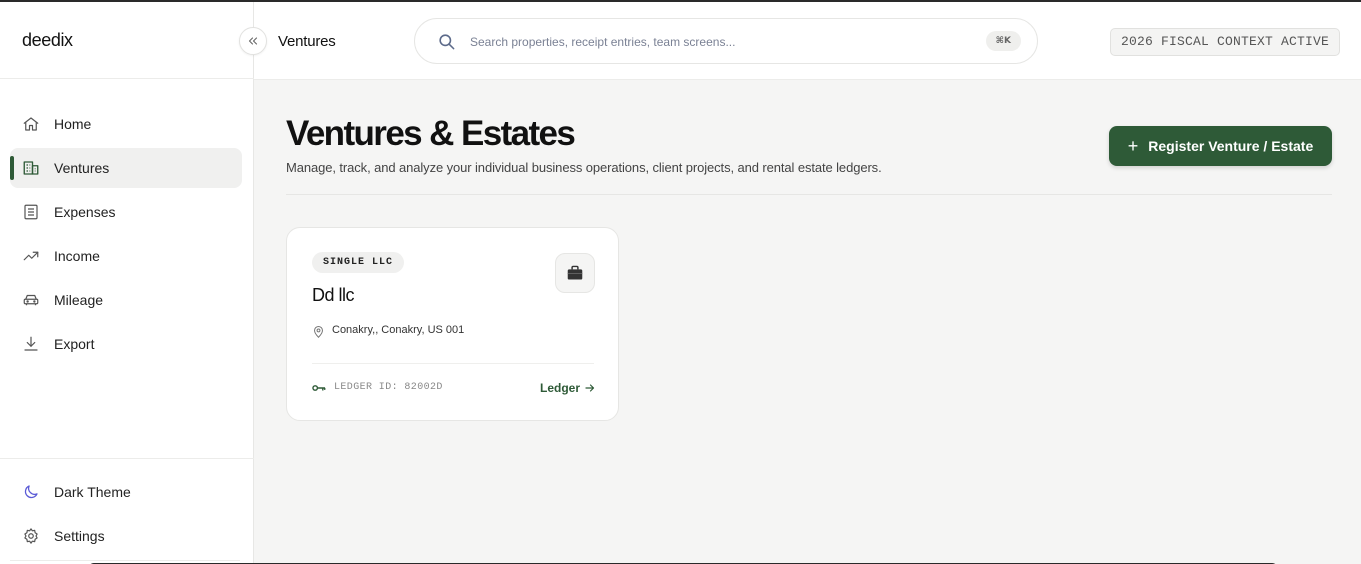 The height and width of the screenshot is (564, 1361). Describe the element at coordinates (1003, 41) in the screenshot. I see `keyboard-shortcut-badge: ⌘K` at that location.